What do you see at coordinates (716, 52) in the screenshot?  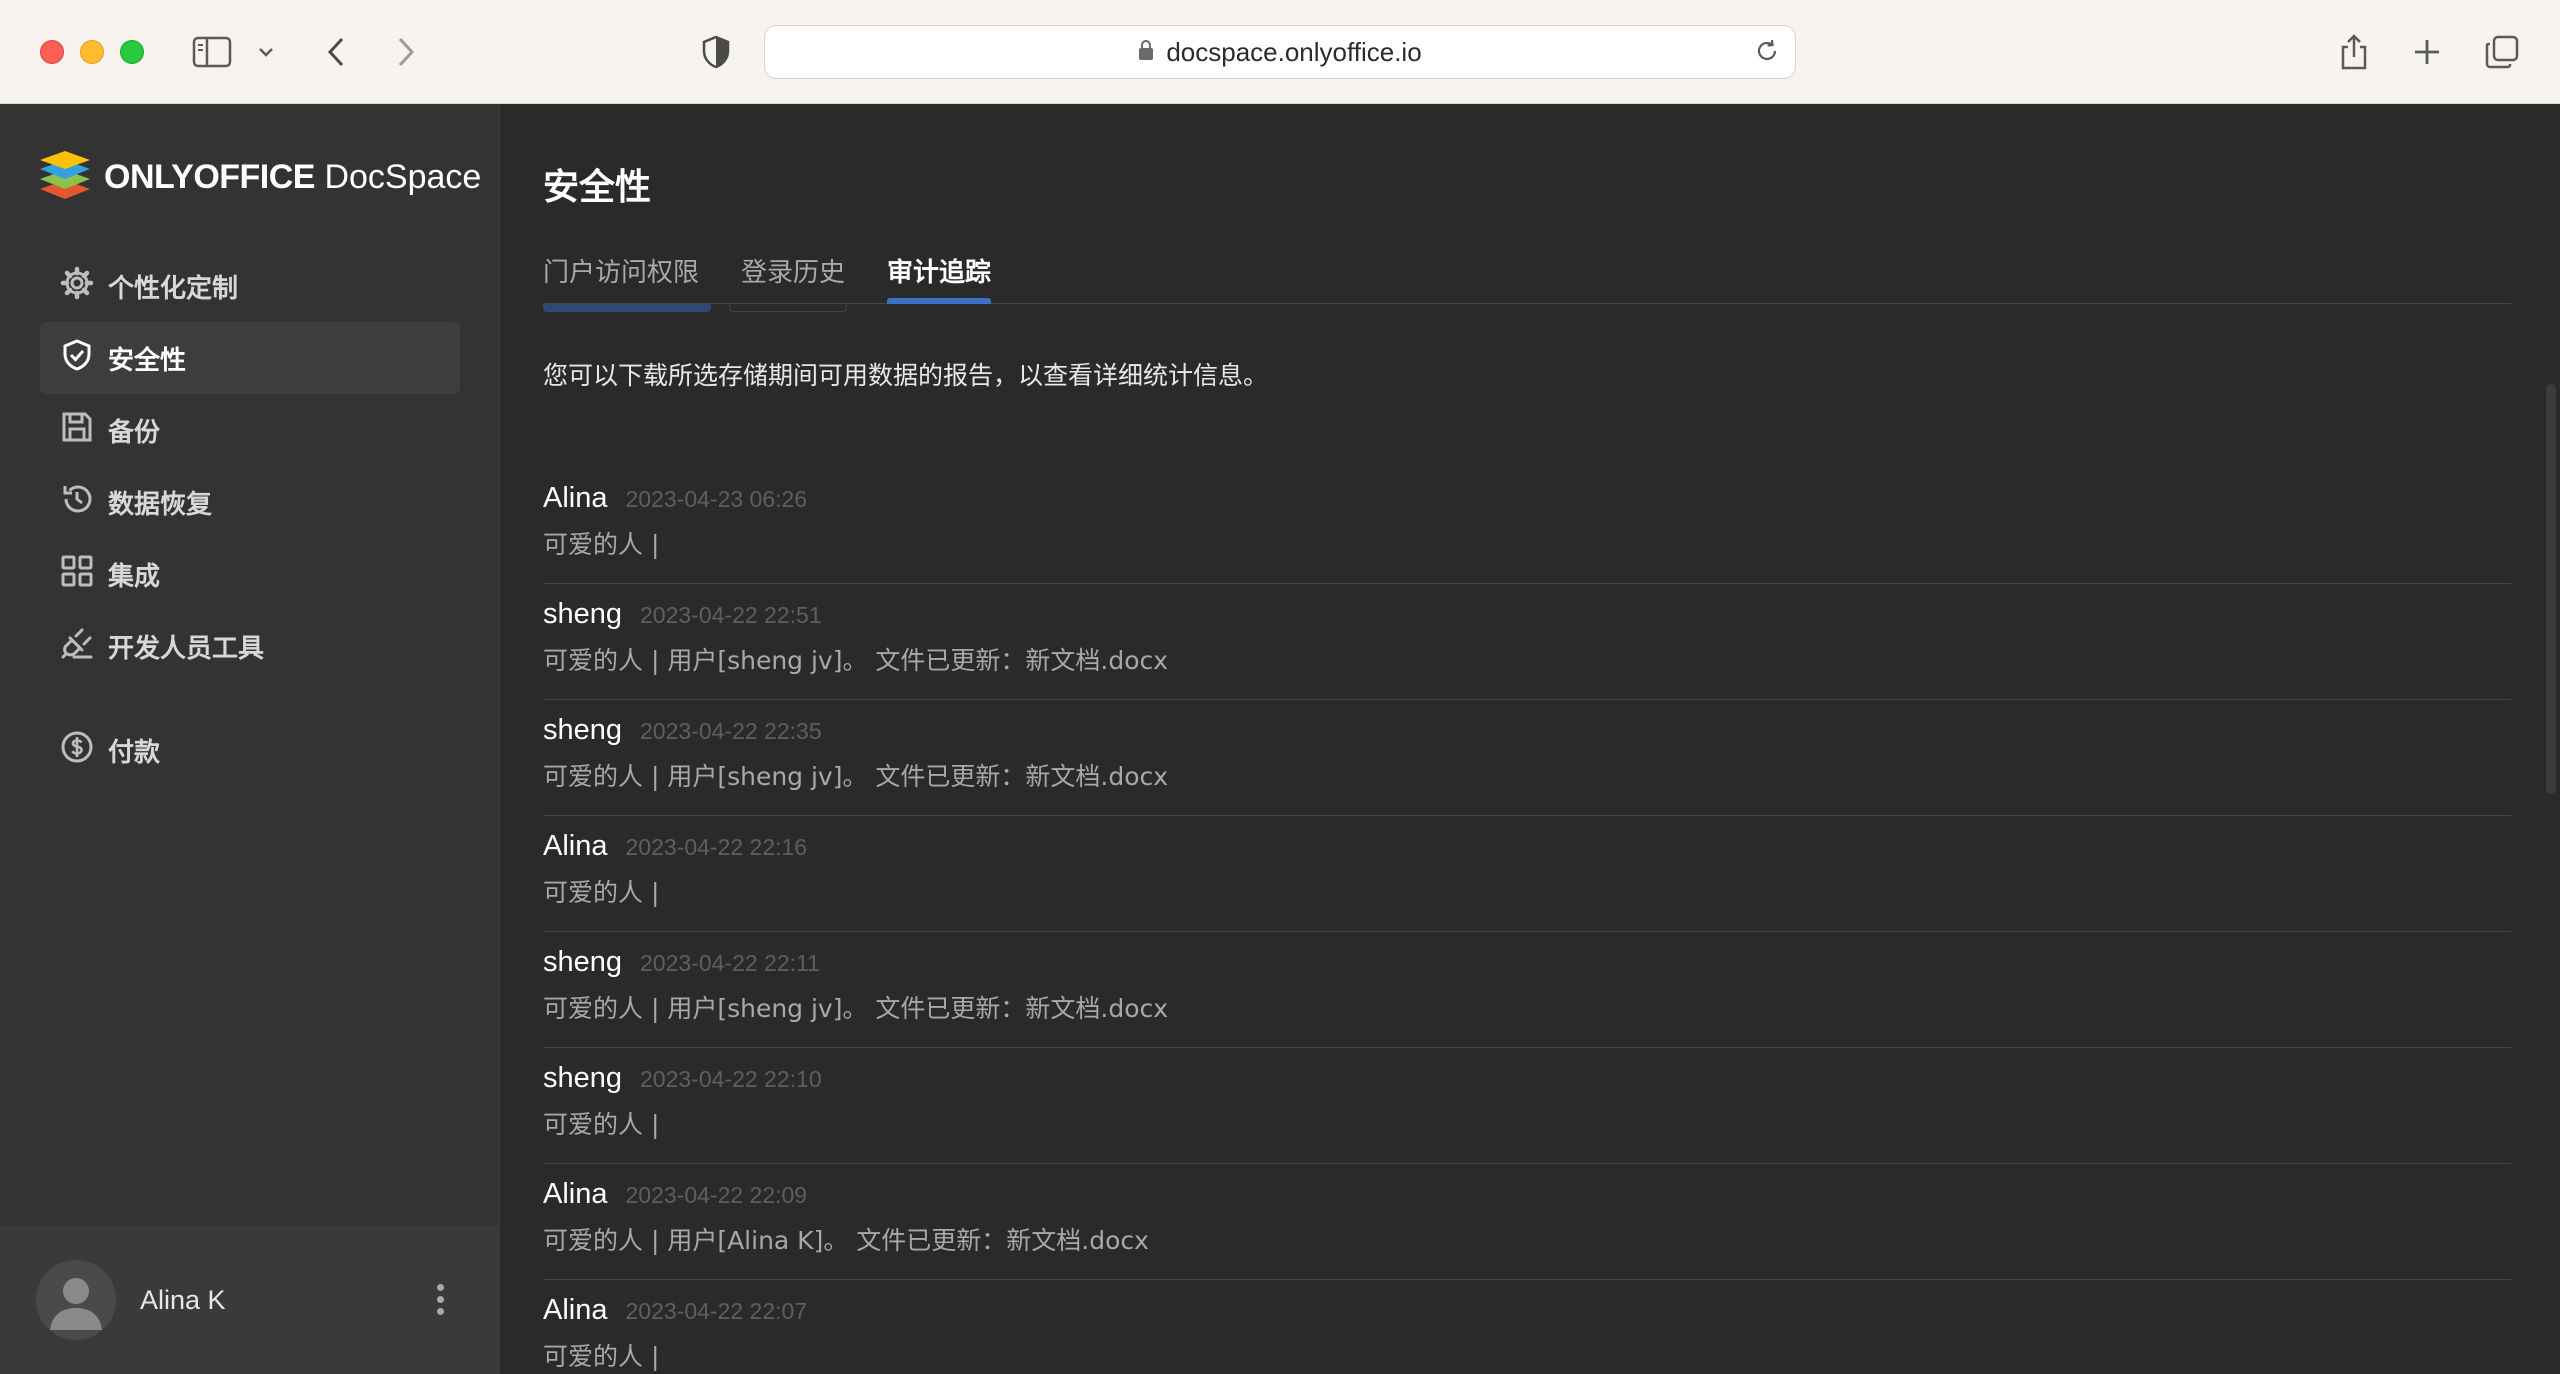 I see `privacy-shield-icon` at bounding box center [716, 52].